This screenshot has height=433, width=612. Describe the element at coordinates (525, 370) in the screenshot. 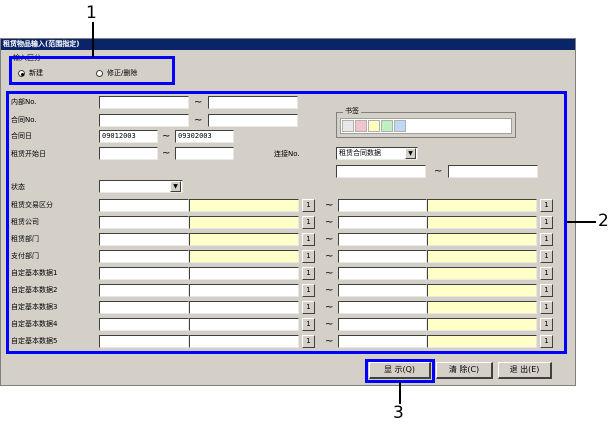

I see `exit-button: 退 出(E)` at that location.